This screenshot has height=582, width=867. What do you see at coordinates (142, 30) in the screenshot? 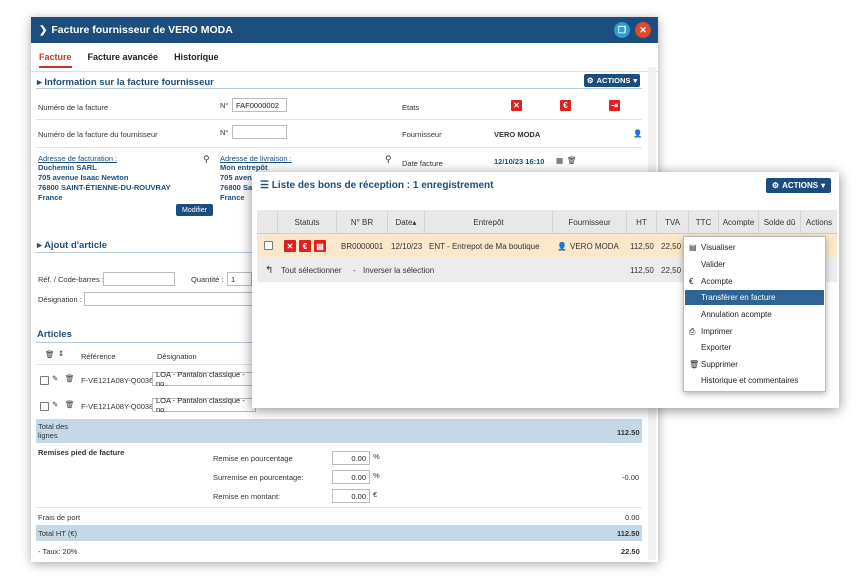
I see `window-title: Facture fournisseur de VERO MODA` at bounding box center [142, 30].